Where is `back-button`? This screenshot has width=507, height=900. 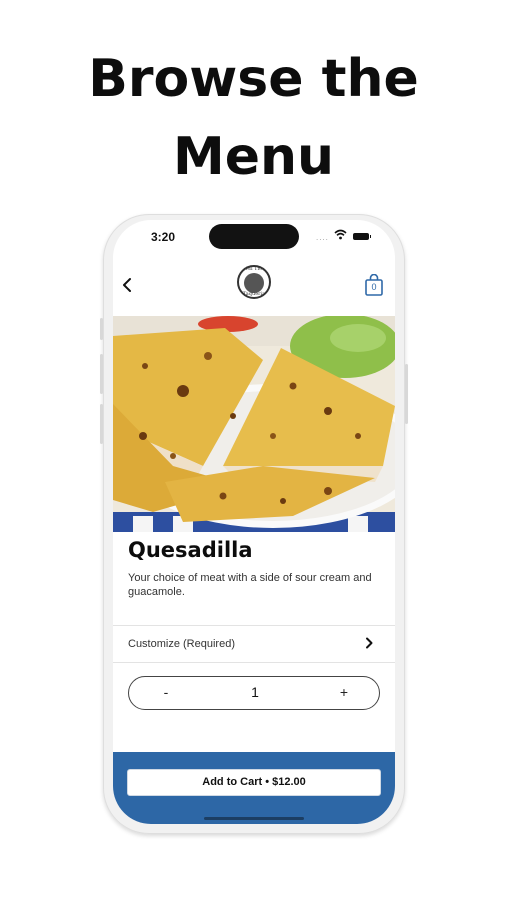
back-button is located at coordinates (128, 285).